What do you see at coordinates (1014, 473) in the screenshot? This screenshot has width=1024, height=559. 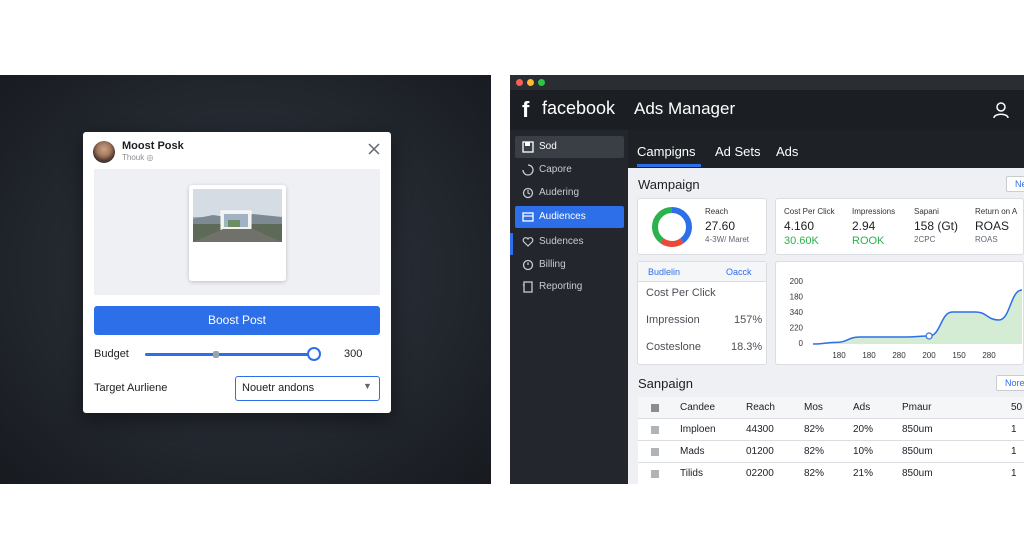 I see `table-cell: 1` at bounding box center [1014, 473].